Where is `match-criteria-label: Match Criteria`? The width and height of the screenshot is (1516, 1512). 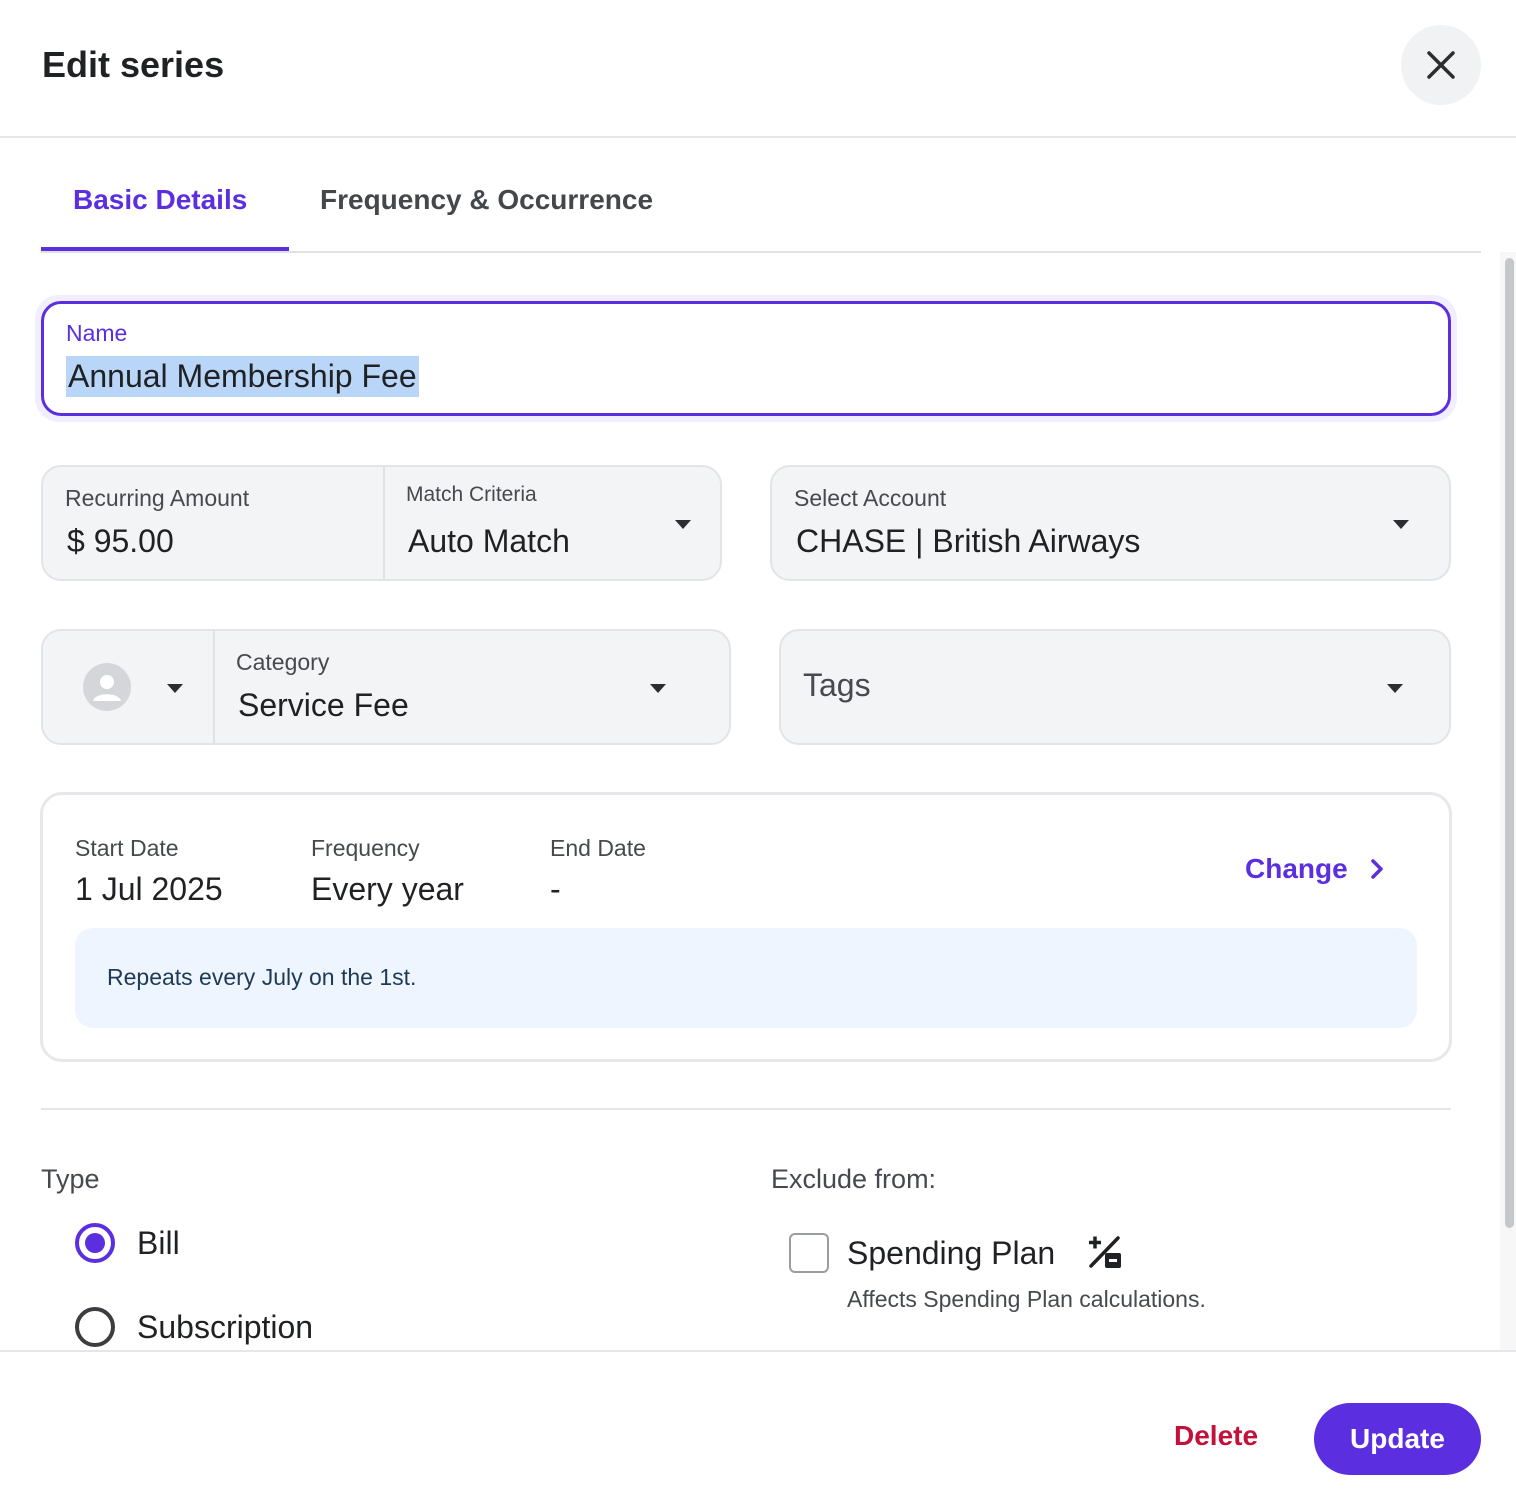 match-criteria-label: Match Criteria is located at coordinates (471, 494).